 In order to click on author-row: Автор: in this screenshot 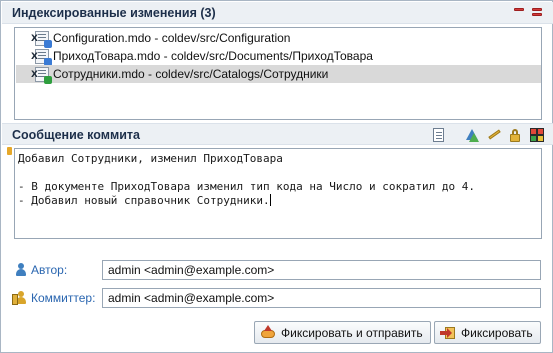, I will do `click(40, 270)`.